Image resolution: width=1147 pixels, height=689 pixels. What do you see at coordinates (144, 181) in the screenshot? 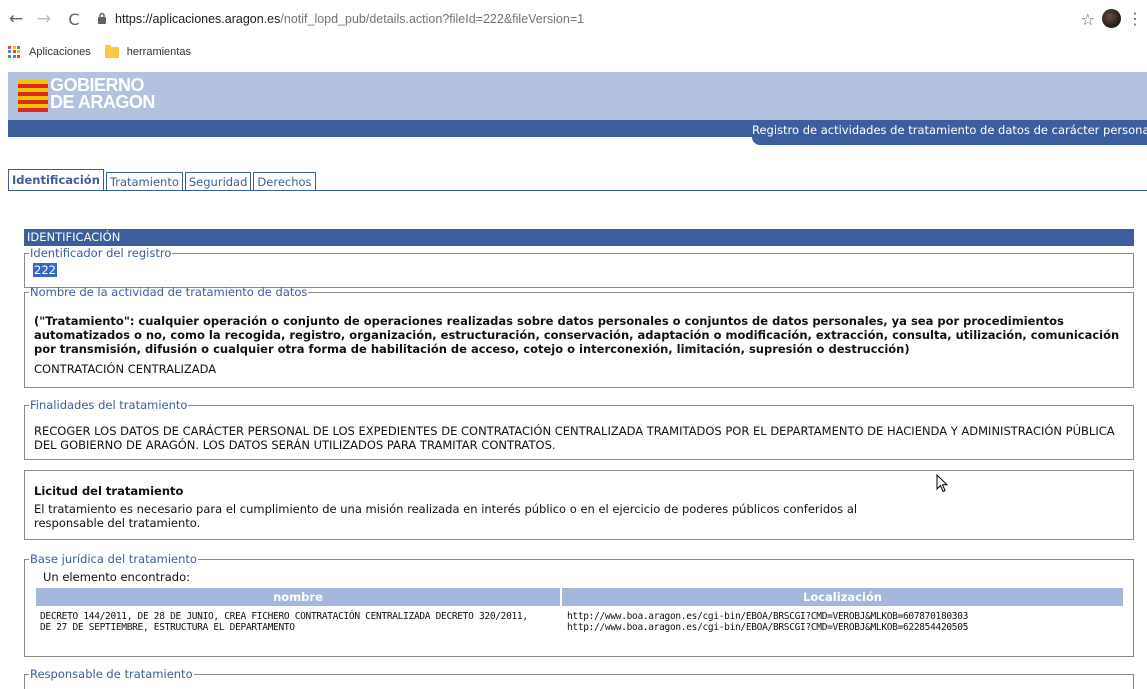
I see `tab-tratamiento: Tratamiento` at bounding box center [144, 181].